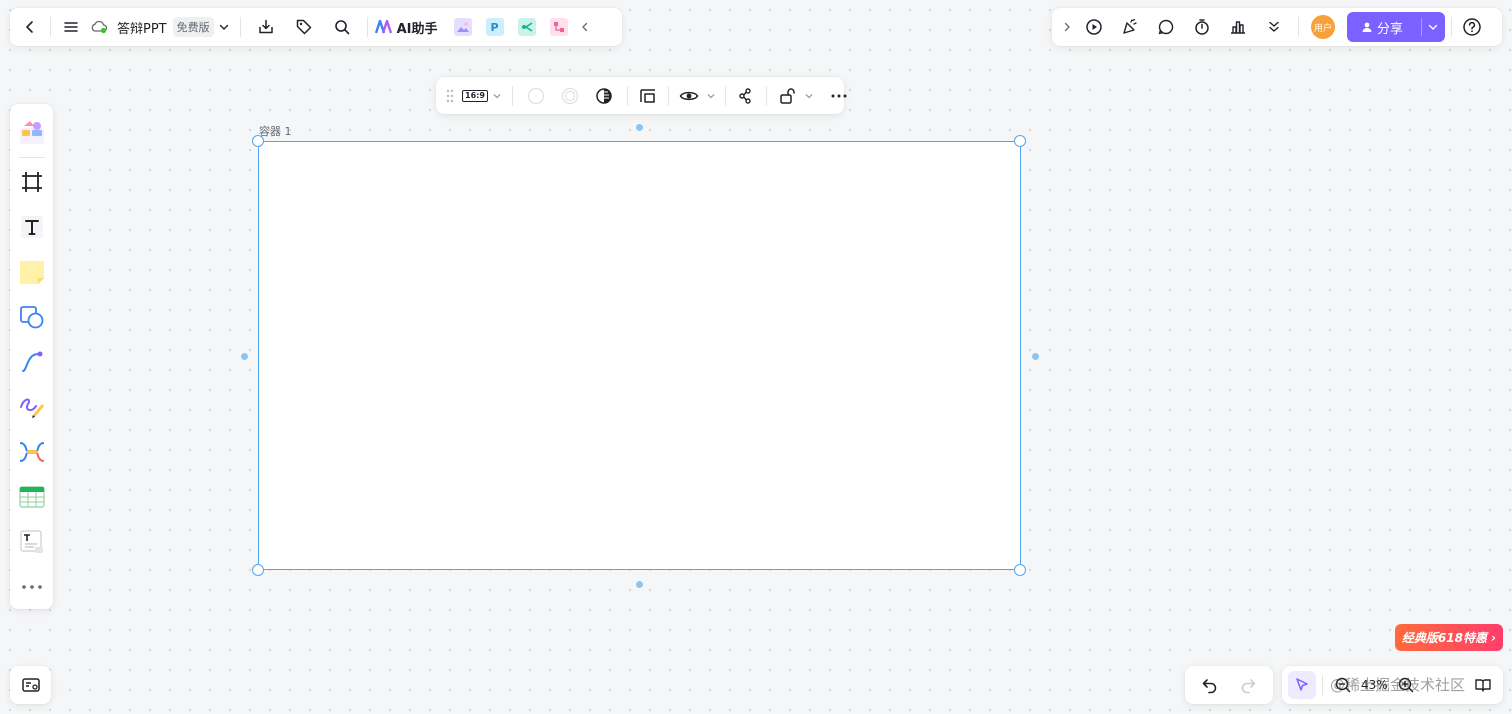 The height and width of the screenshot is (714, 1512). What do you see at coordinates (384, 27) in the screenshot?
I see `ai-logo-icon` at bounding box center [384, 27].